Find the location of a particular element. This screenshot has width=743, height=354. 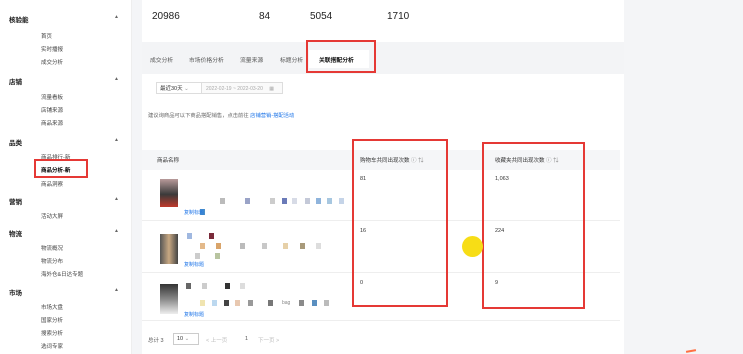

page-size-select: 10 ⌄ is located at coordinates (186, 339).